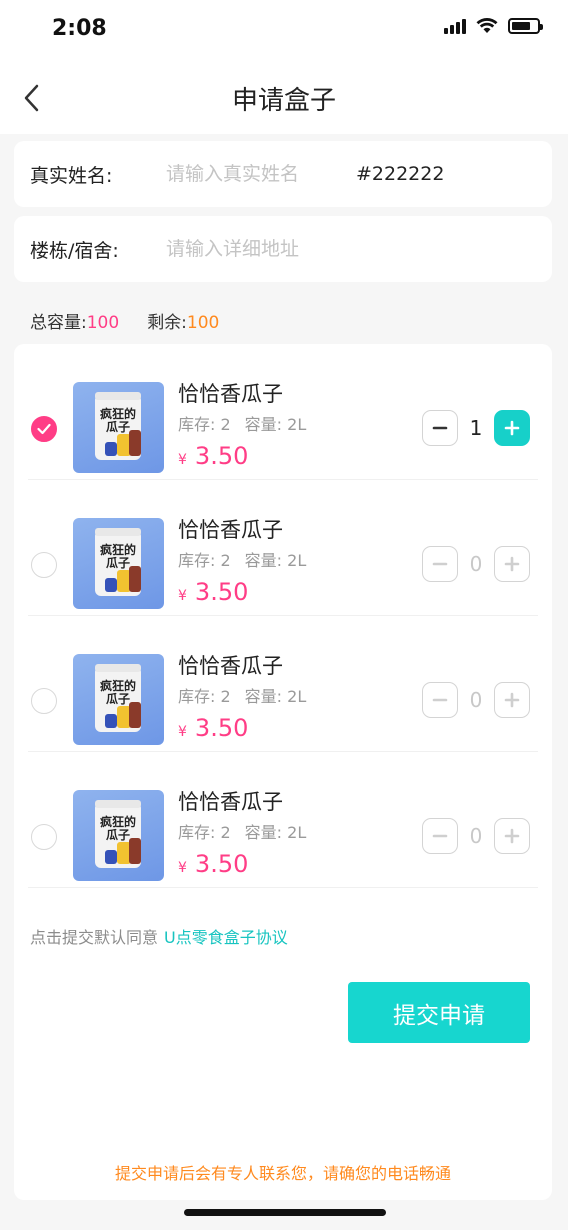  I want to click on chevron-left-icon, so click(31, 98).